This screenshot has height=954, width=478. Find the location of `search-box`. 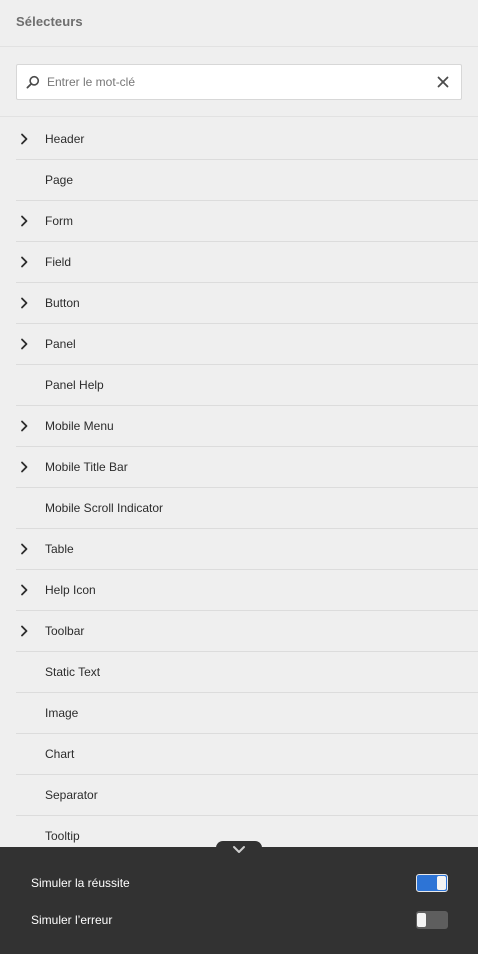

search-box is located at coordinates (239, 82).